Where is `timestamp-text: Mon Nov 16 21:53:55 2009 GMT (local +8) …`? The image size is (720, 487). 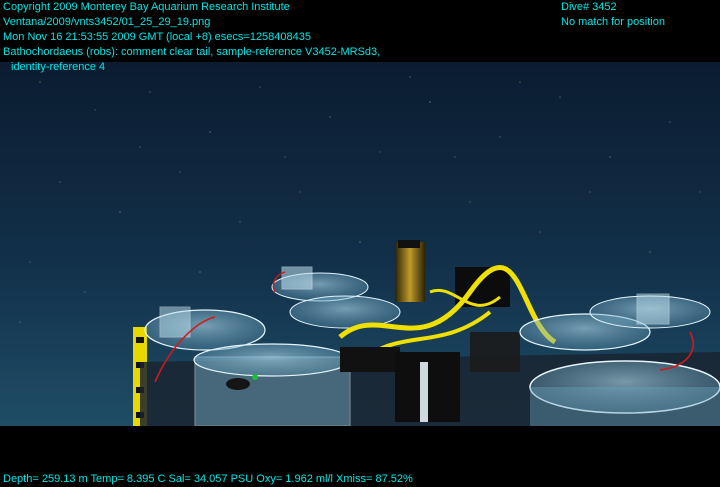
timestamp-text: Mon Nov 16 21:53:55 2009 GMT (local +8) … is located at coordinates (157, 37).